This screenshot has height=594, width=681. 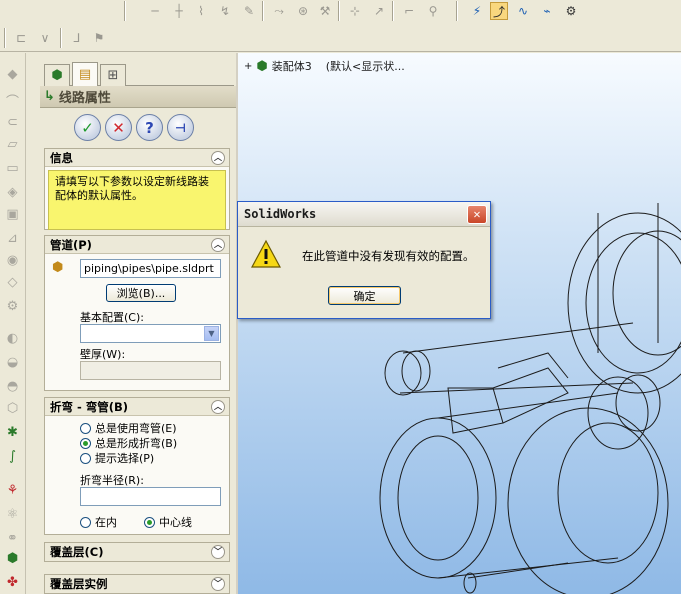 What do you see at coordinates (77, 38) in the screenshot?
I see `insert-part-icon: ⅃` at bounding box center [77, 38].